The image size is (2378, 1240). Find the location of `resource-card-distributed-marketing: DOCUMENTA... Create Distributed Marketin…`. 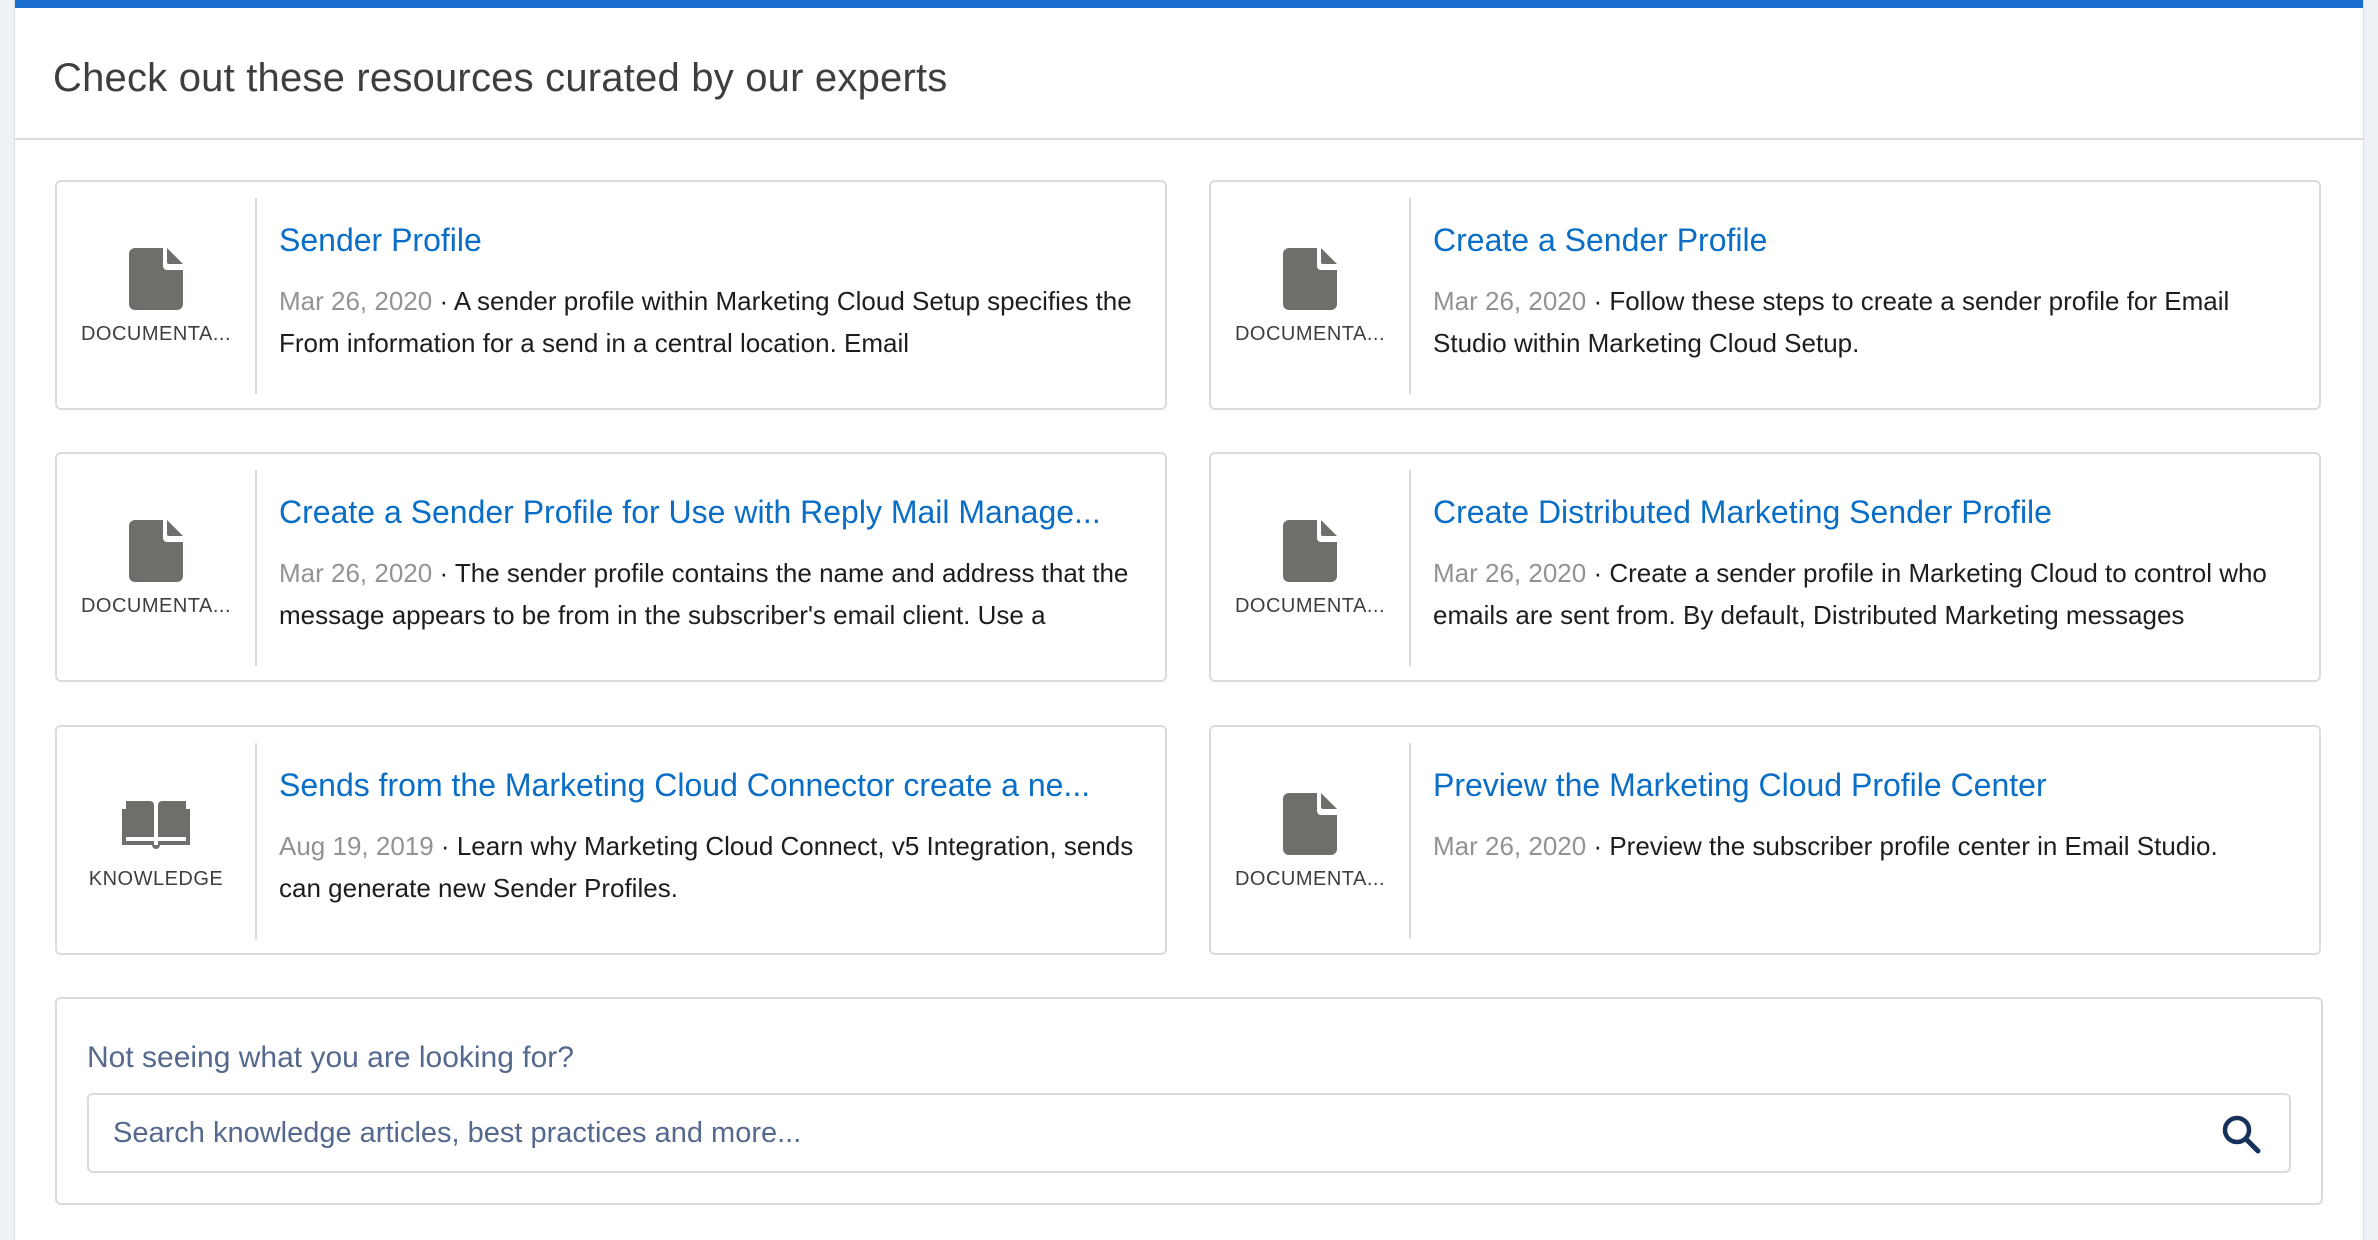

resource-card-distributed-marketing: DOCUMENTA... Create Distributed Marketin… is located at coordinates (1765, 567).